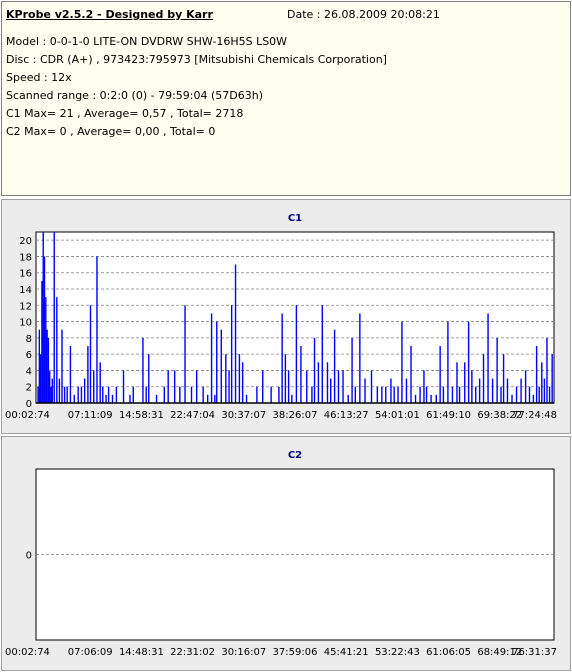 This screenshot has height=672, width=572. I want to click on info-c1-stats: C1 Max= 21 , Average= 0,57 , Total= 2718, so click(125, 113).